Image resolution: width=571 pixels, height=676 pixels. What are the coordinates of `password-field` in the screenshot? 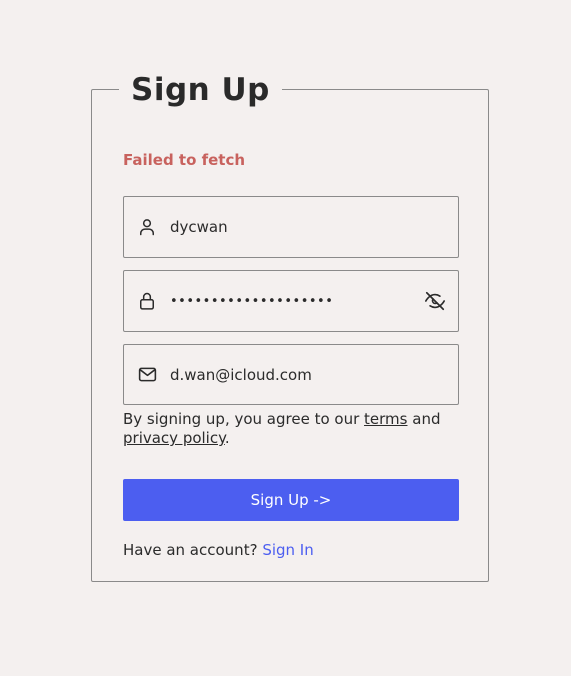 It's located at (291, 301).